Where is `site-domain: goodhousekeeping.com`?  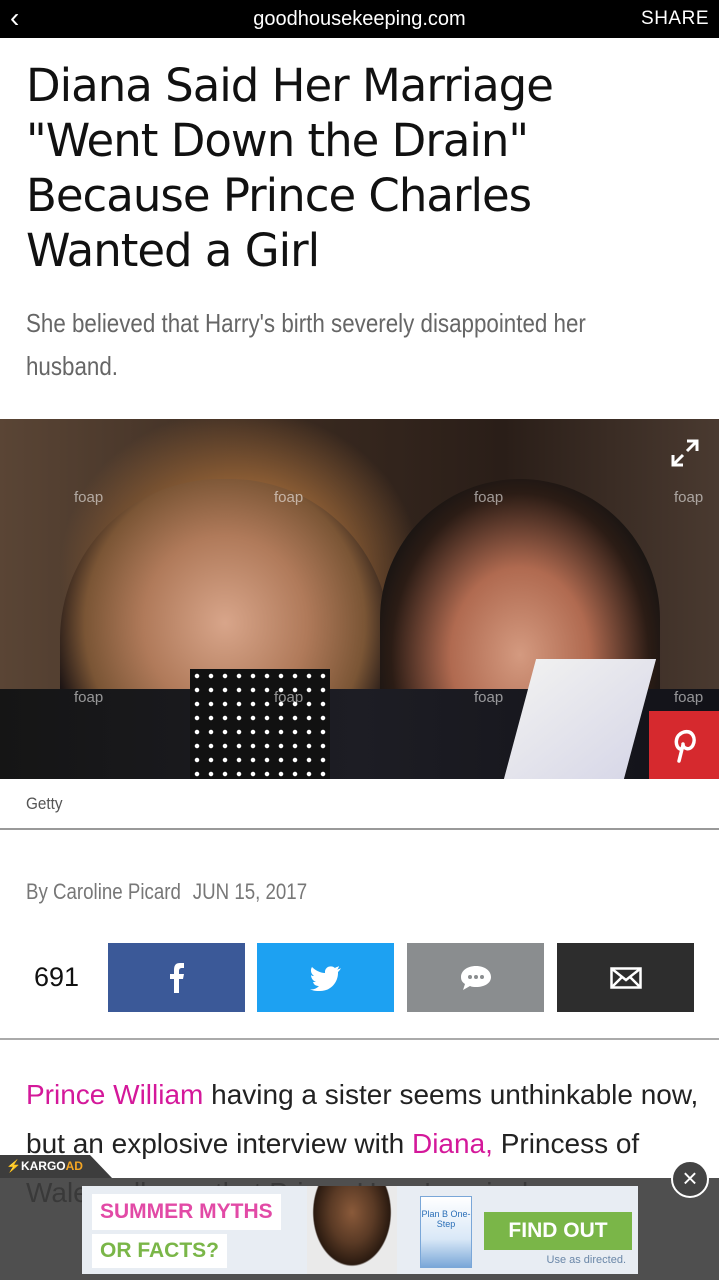 site-domain: goodhousekeeping.com is located at coordinates (359, 19).